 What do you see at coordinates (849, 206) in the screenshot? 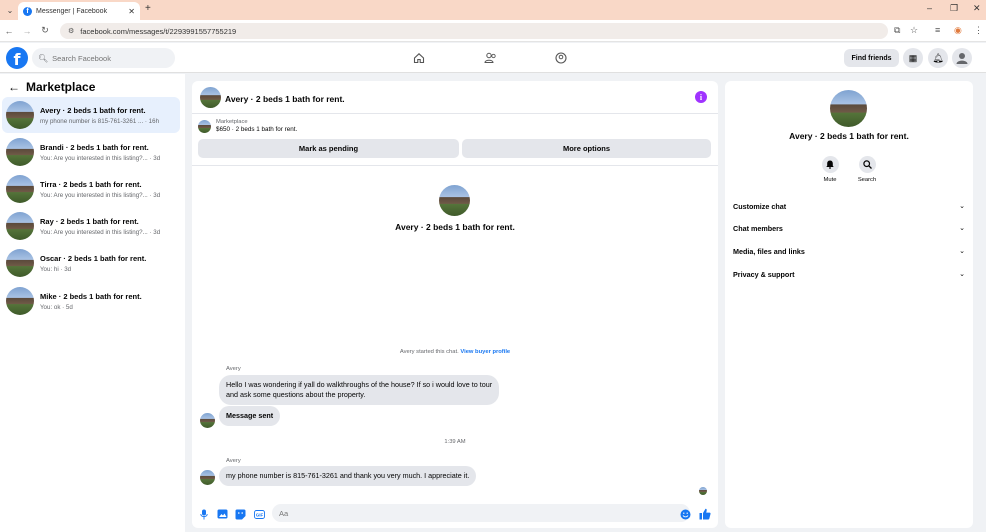
I see `customize-chat-row: Customize chat ⌄` at bounding box center [849, 206].